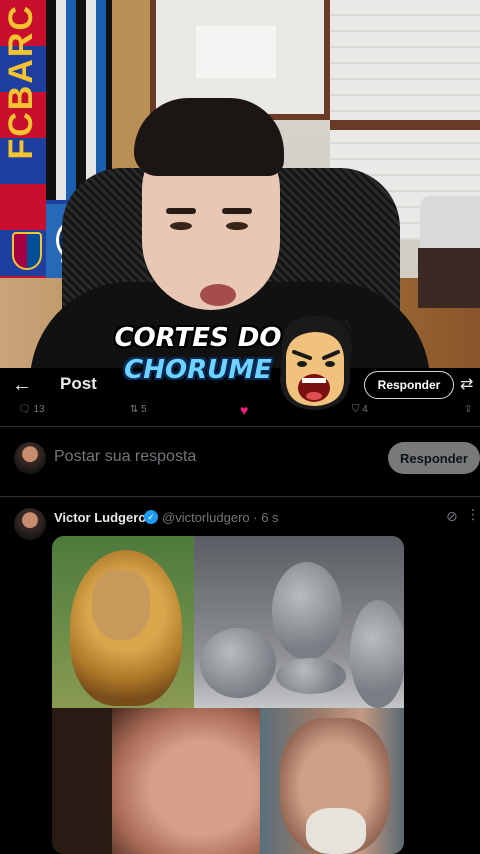  Describe the element at coordinates (452, 516) in the screenshot. I see `grok-icon: ⊘` at that location.